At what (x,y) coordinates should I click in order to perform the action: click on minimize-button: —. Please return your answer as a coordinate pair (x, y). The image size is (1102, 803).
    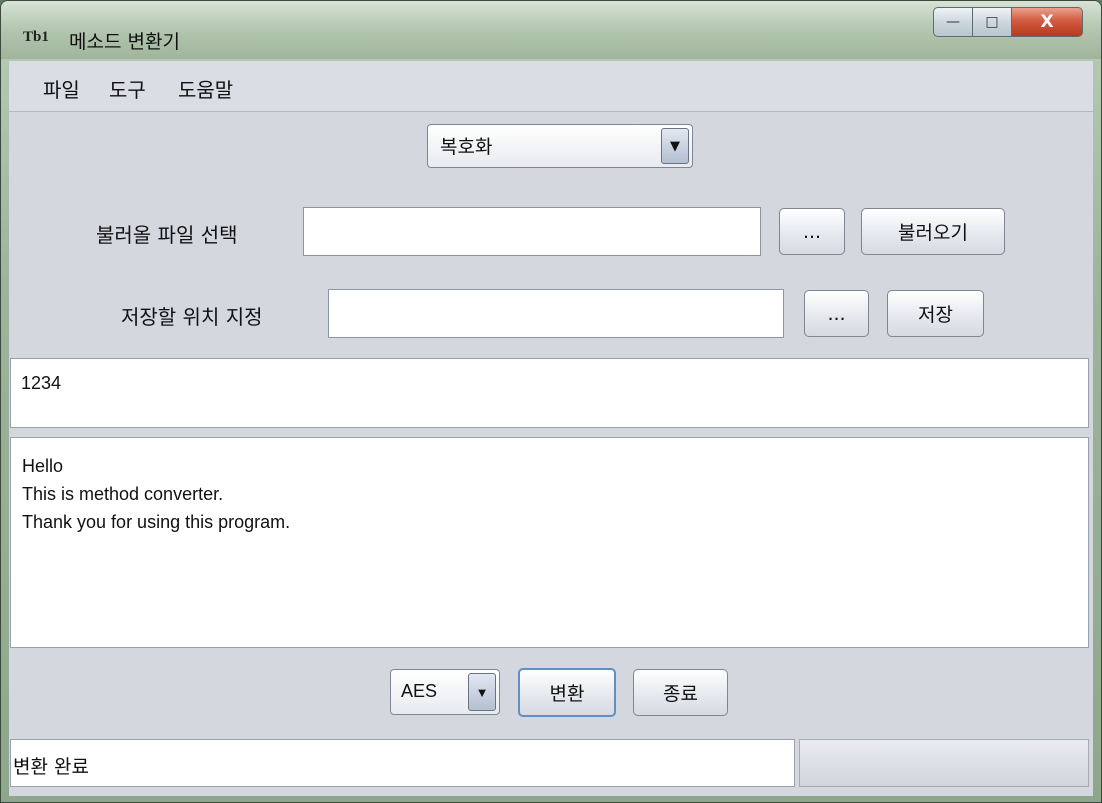
    Looking at the image, I should click on (953, 22).